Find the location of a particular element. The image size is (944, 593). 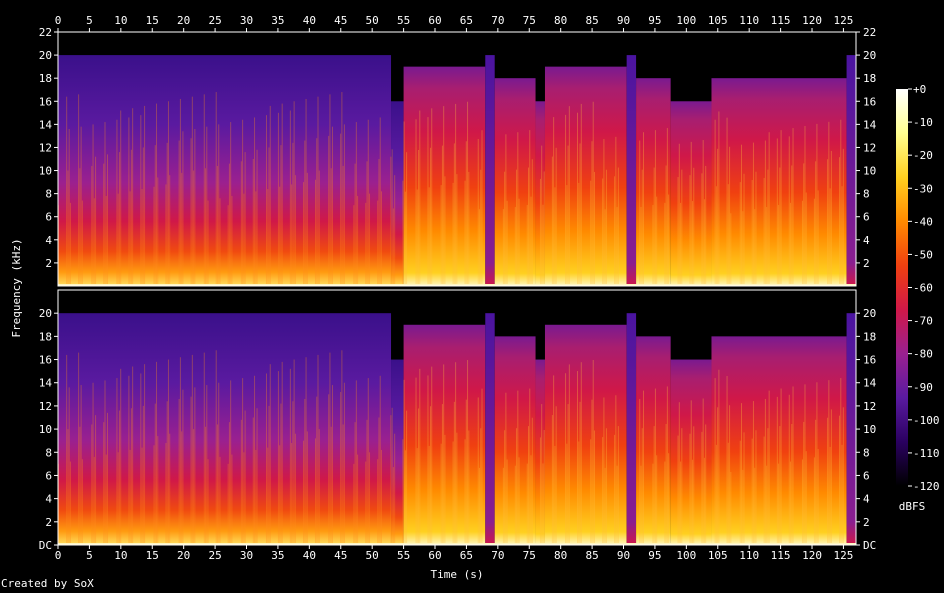

colorbar-tick-label: -110 is located at coordinates (926, 453).